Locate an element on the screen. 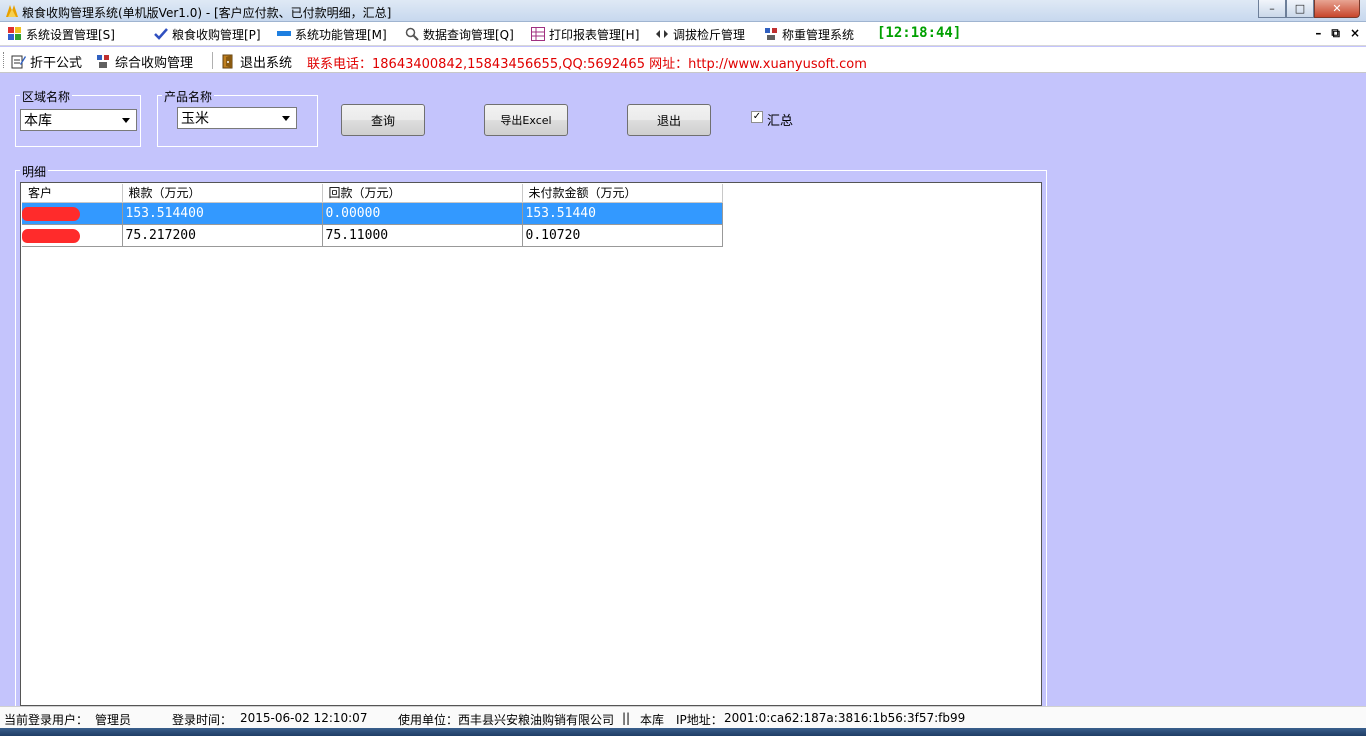  menu-label: 调拔检斤管理 is located at coordinates (709, 34).